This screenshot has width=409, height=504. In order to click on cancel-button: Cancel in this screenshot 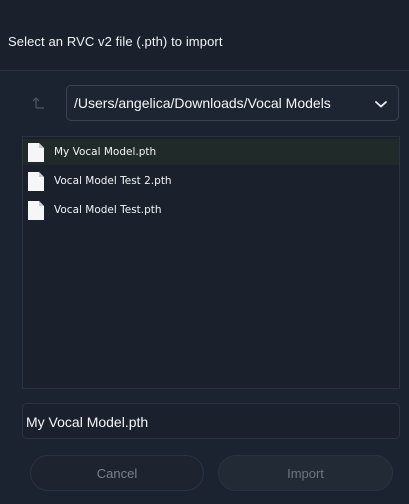, I will do `click(117, 473)`.